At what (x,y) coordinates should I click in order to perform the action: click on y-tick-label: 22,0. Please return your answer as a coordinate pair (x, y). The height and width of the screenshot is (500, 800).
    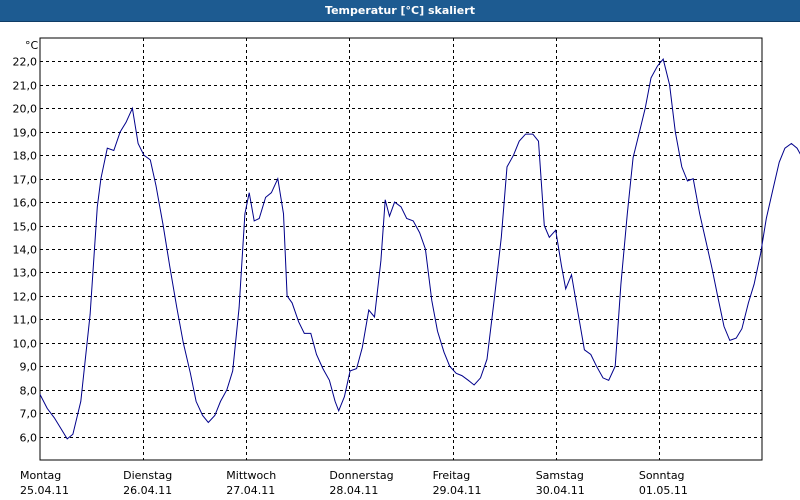
    Looking at the image, I should click on (25, 62).